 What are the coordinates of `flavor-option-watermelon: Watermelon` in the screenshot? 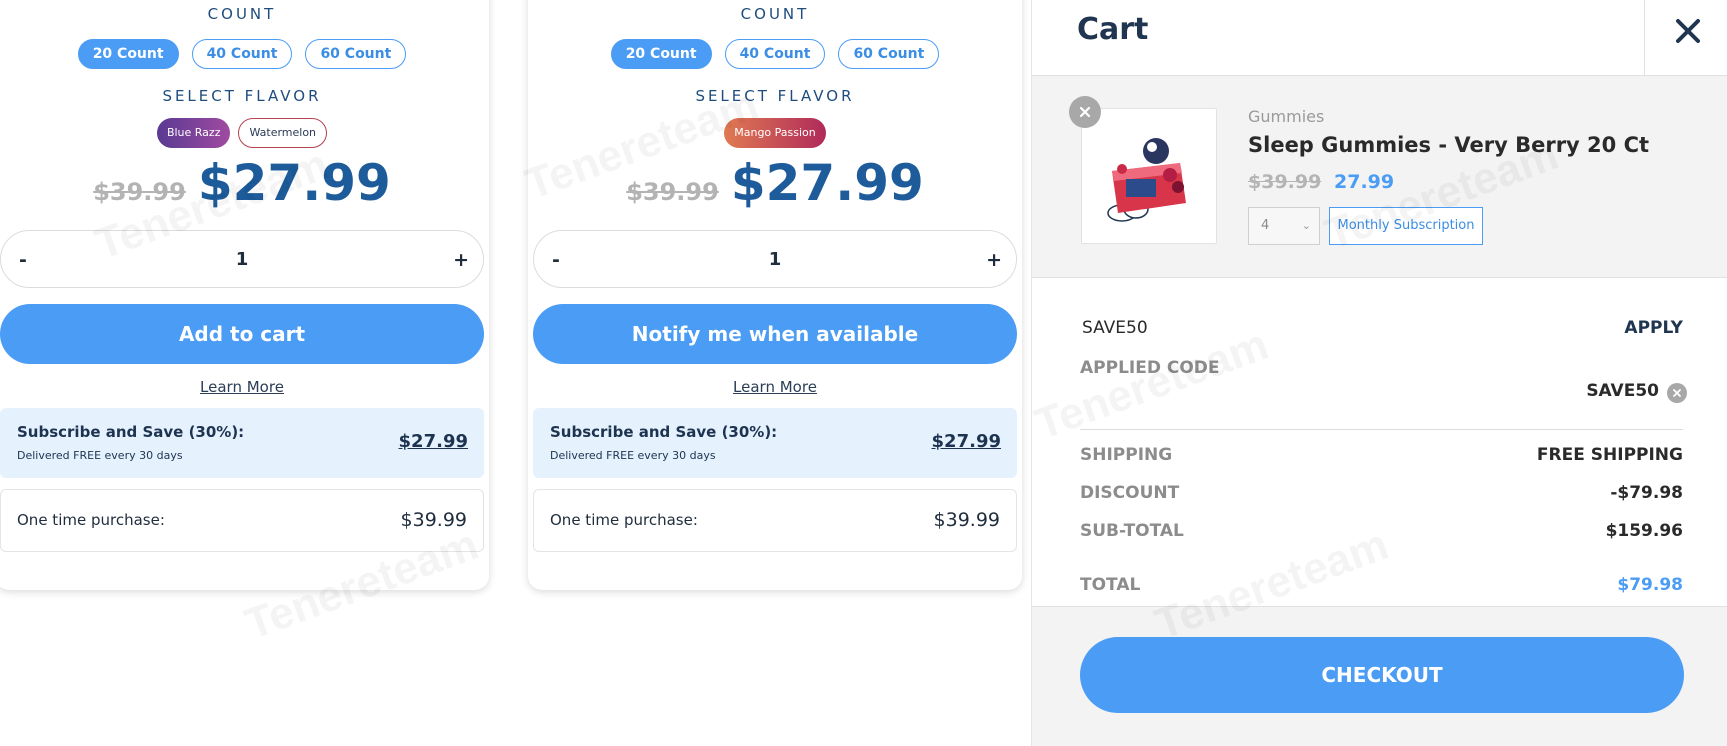 It's located at (283, 133).